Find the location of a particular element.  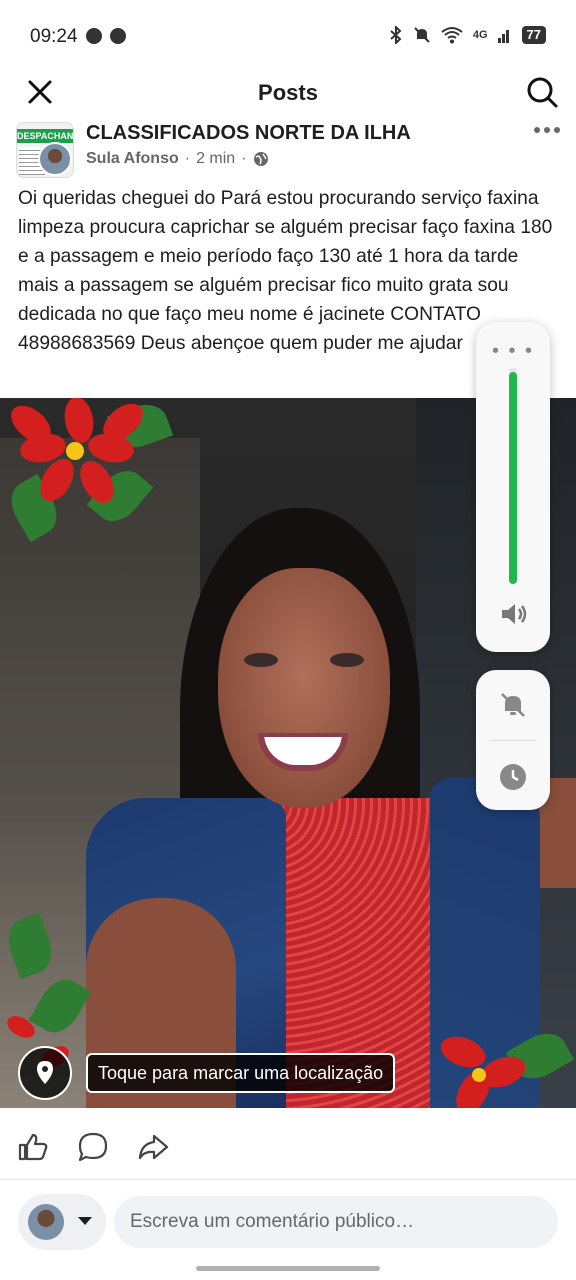

top-header: Posts is located at coordinates (288, 93).